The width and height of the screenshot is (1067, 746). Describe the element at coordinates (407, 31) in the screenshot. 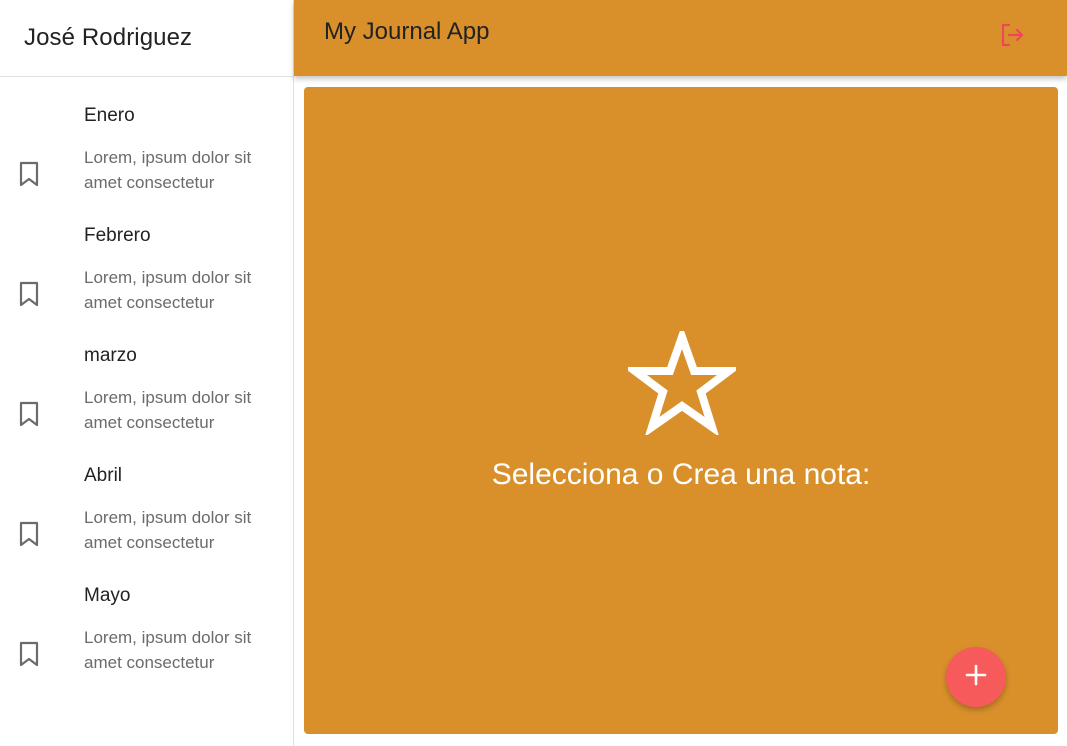

I see `app-title: My Journal App` at that location.